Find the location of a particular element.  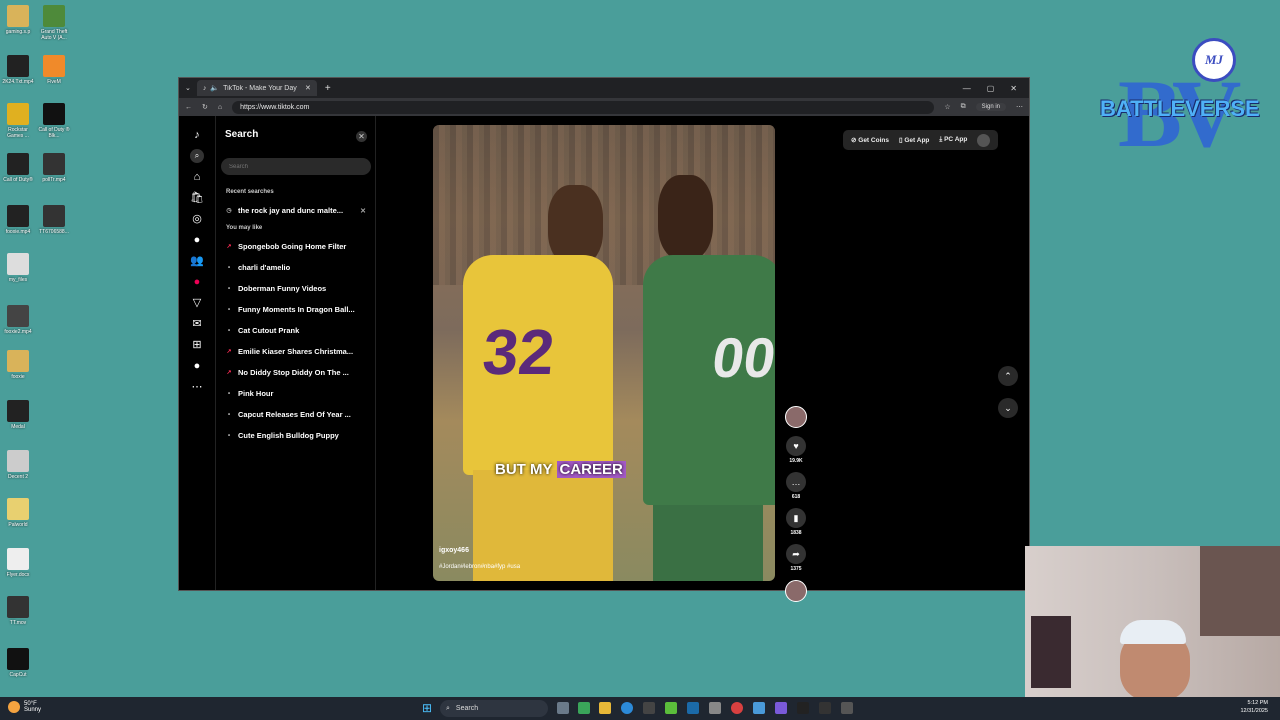

browser-tab: ♪ 🔈 TikTok - Make Your Day ✕ is located at coordinates (256, 88).